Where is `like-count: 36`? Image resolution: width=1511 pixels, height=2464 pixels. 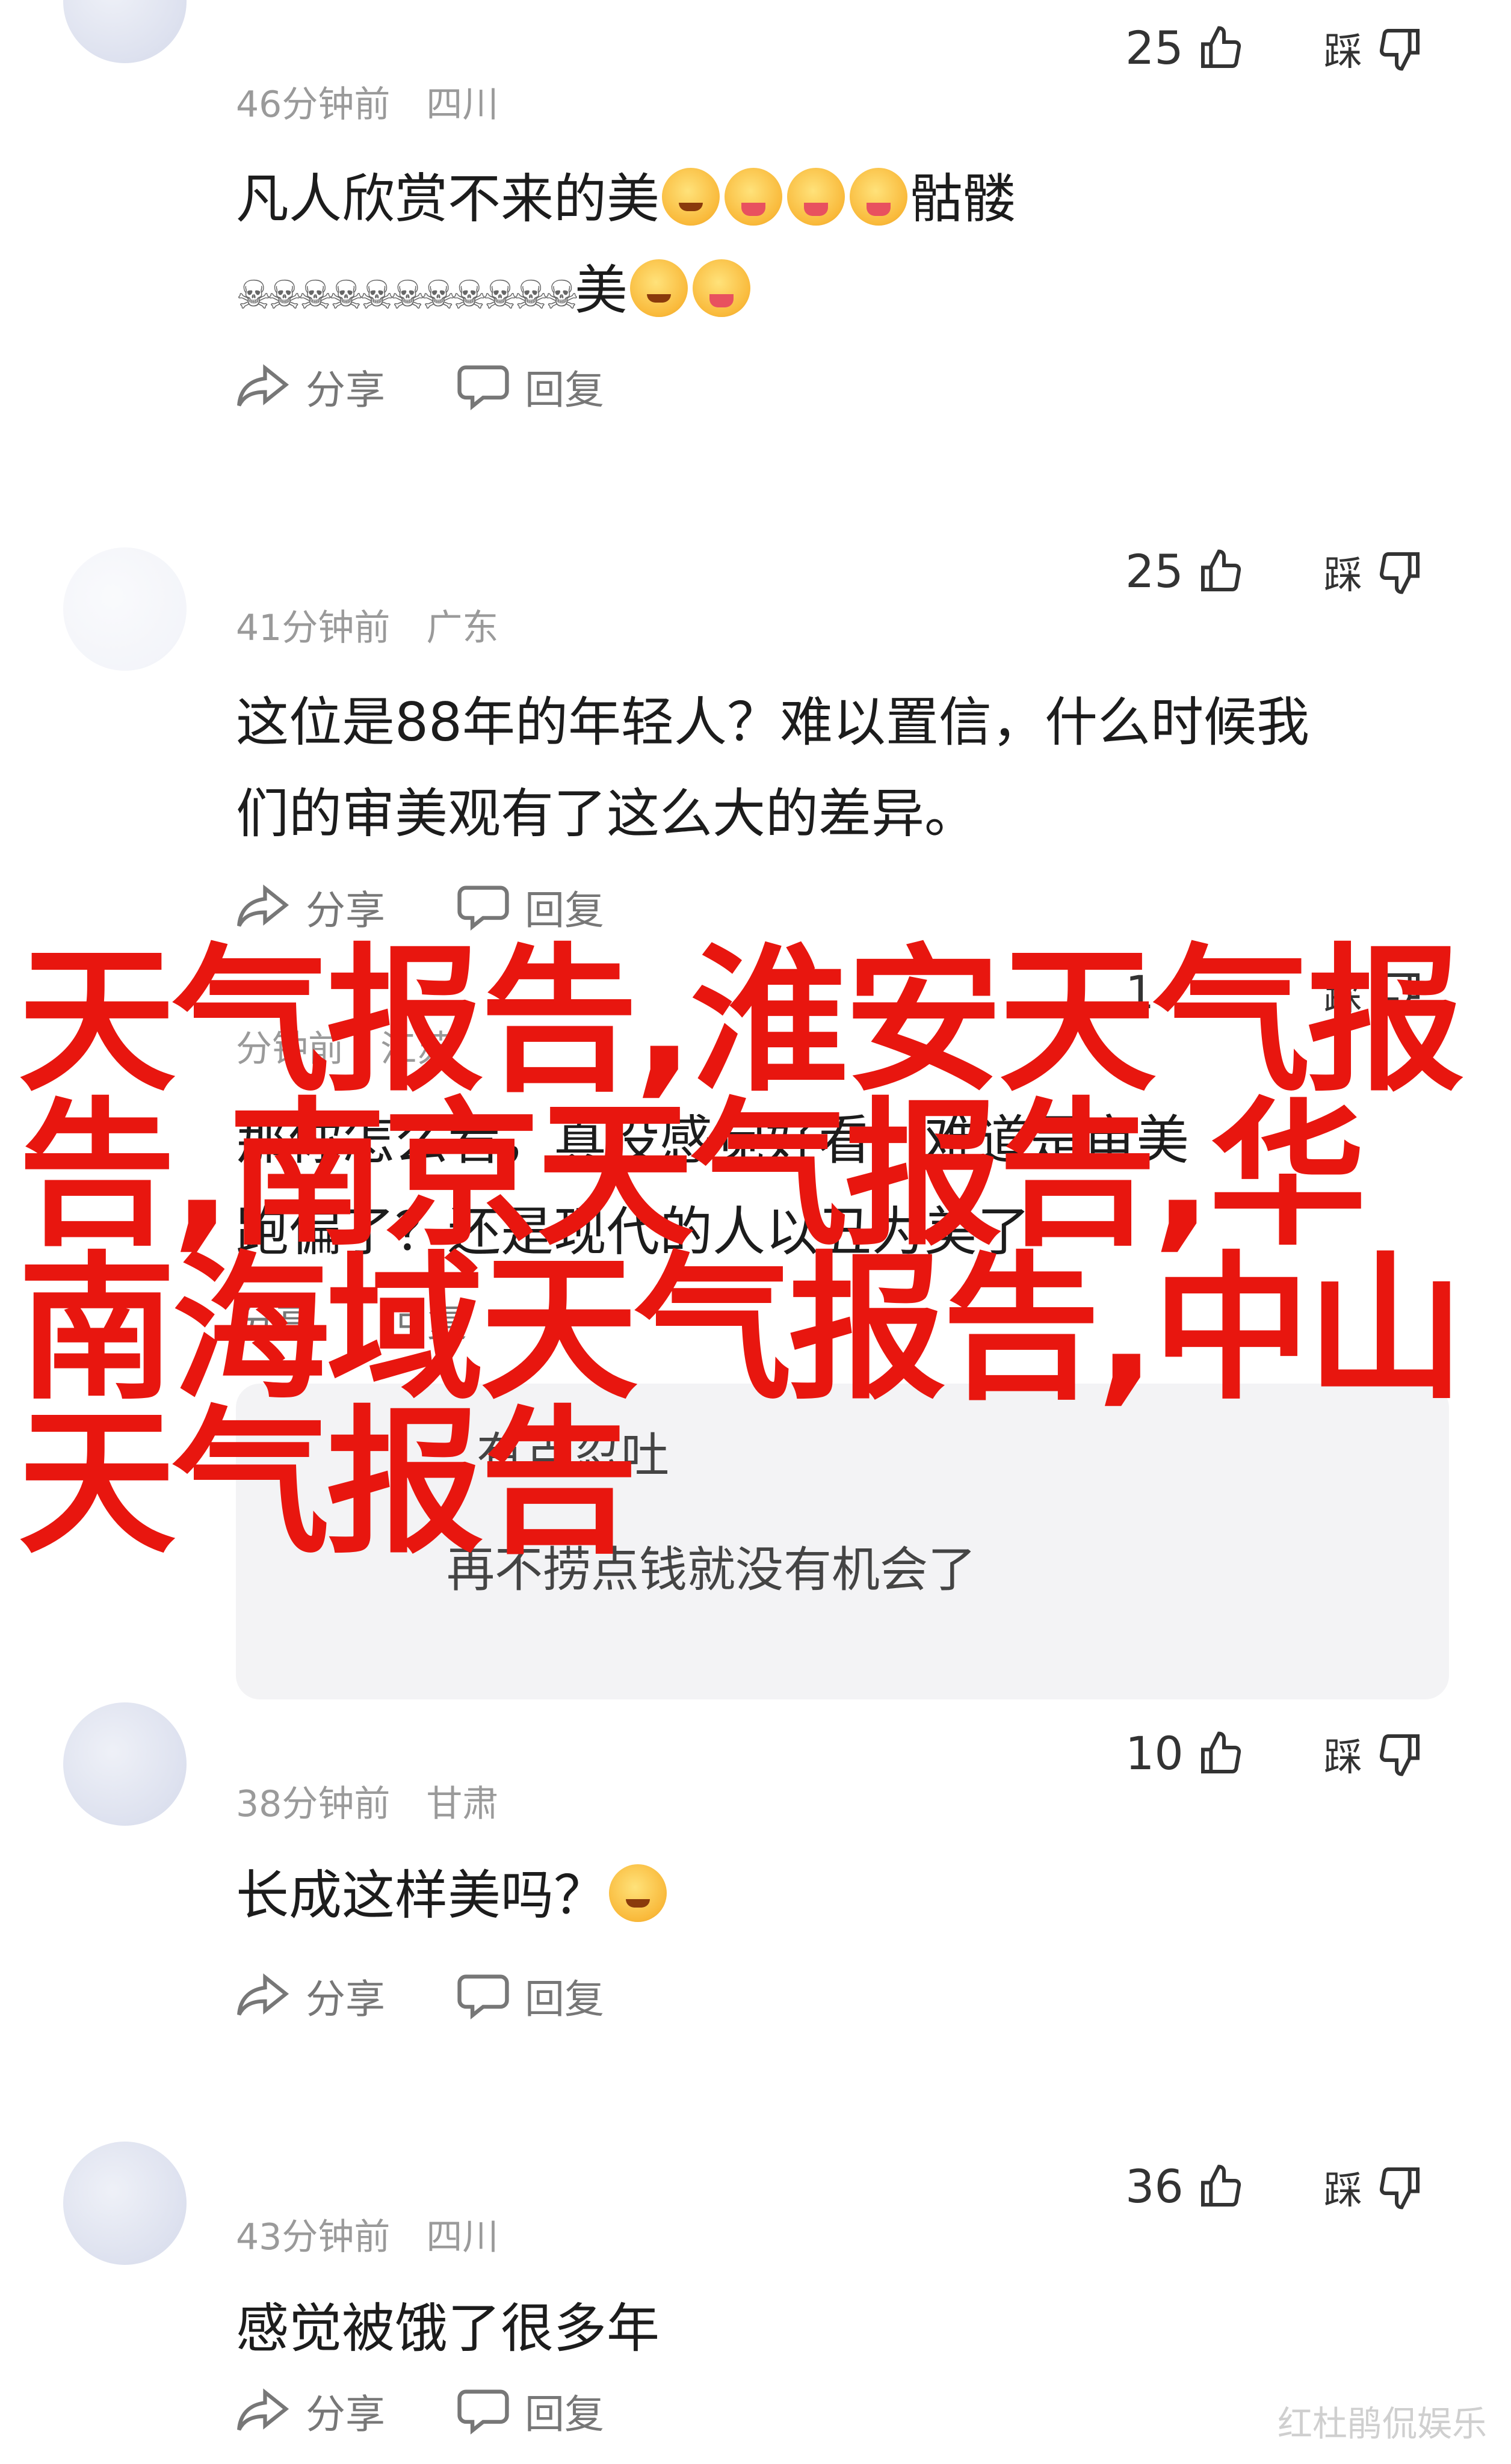 like-count: 36 is located at coordinates (1154, 2186).